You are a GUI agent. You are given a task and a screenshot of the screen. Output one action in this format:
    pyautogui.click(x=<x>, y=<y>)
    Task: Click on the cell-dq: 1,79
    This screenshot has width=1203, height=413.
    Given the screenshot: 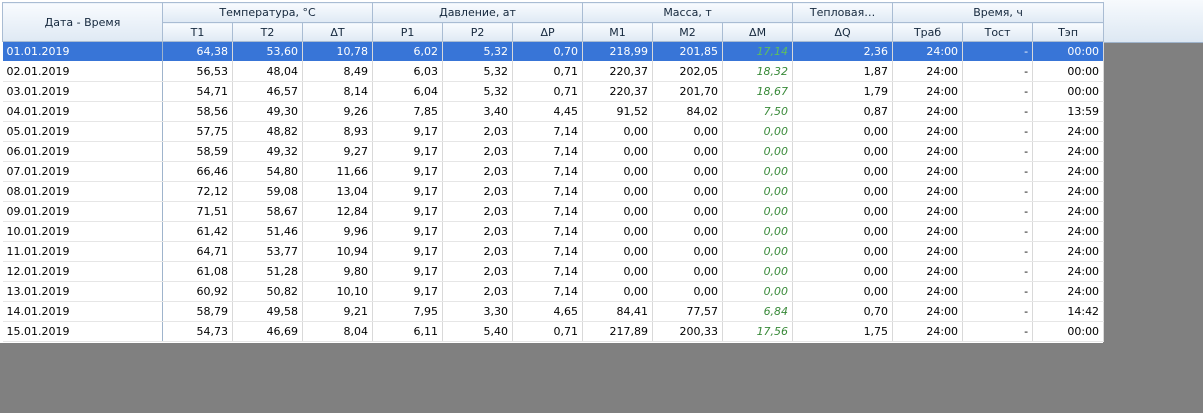 What is the action you would take?
    pyautogui.click(x=843, y=91)
    